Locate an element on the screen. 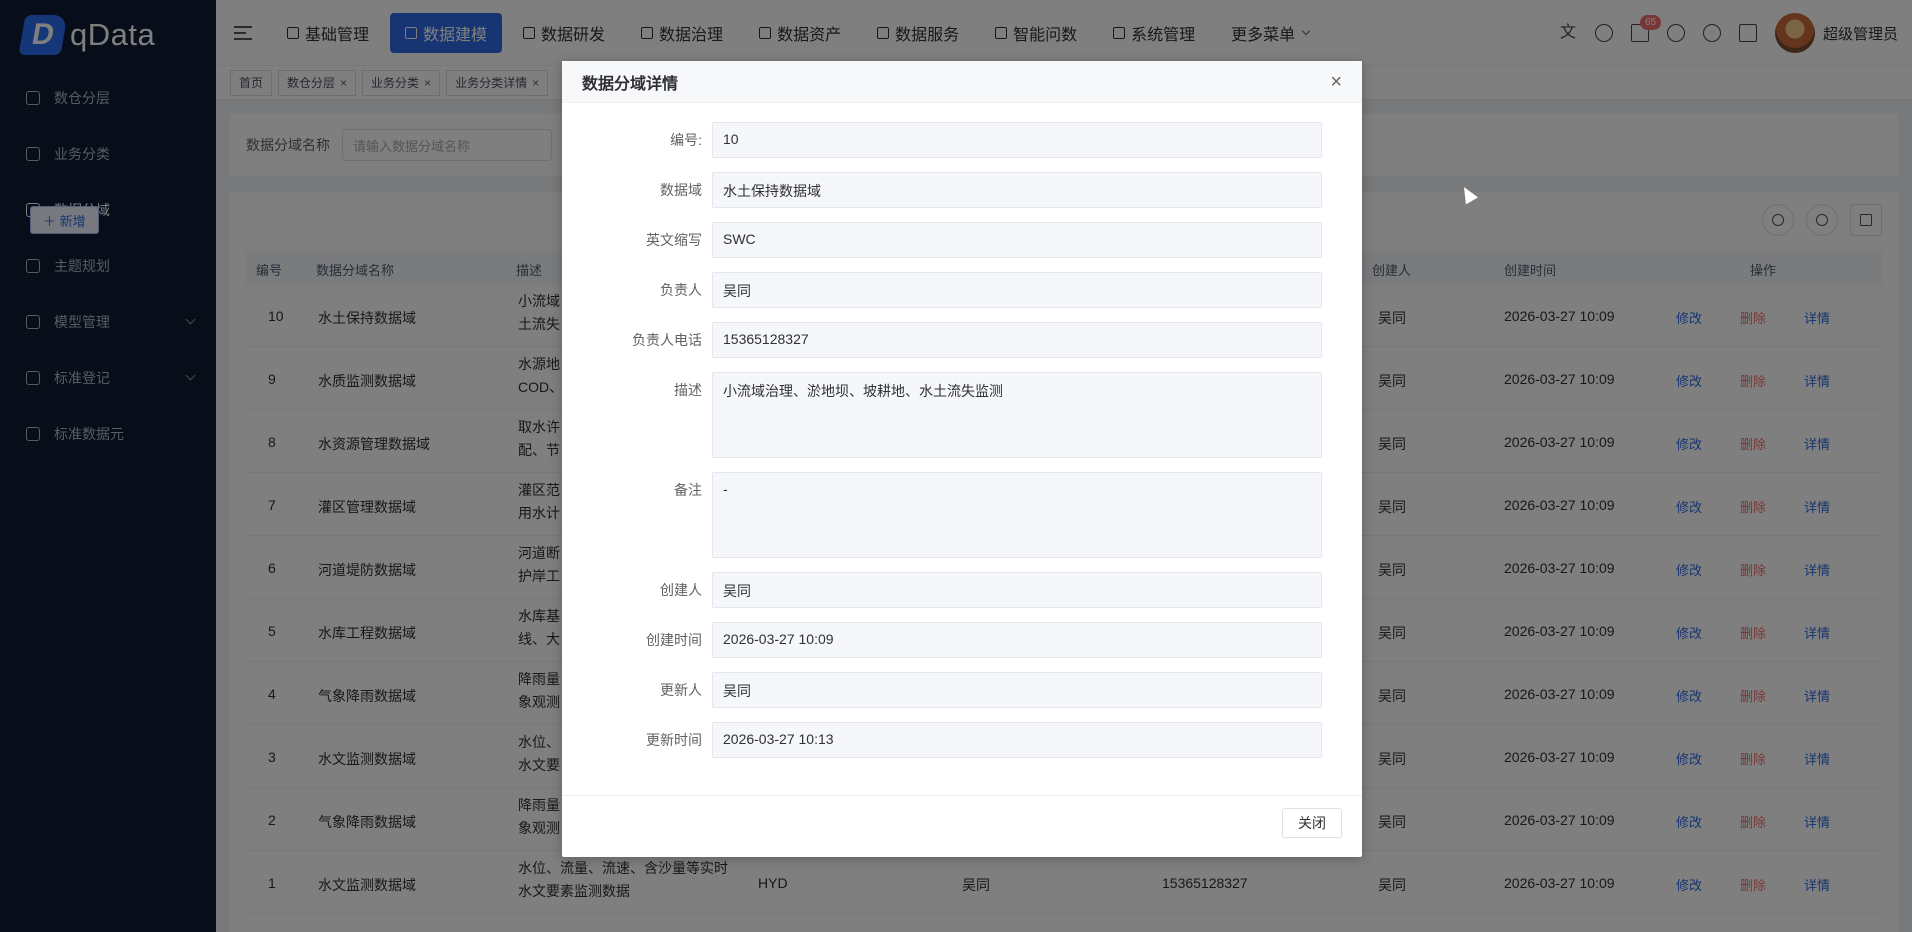 The height and width of the screenshot is (932, 1912). form-row: 数据域 水土保持数据域 is located at coordinates (962, 190).